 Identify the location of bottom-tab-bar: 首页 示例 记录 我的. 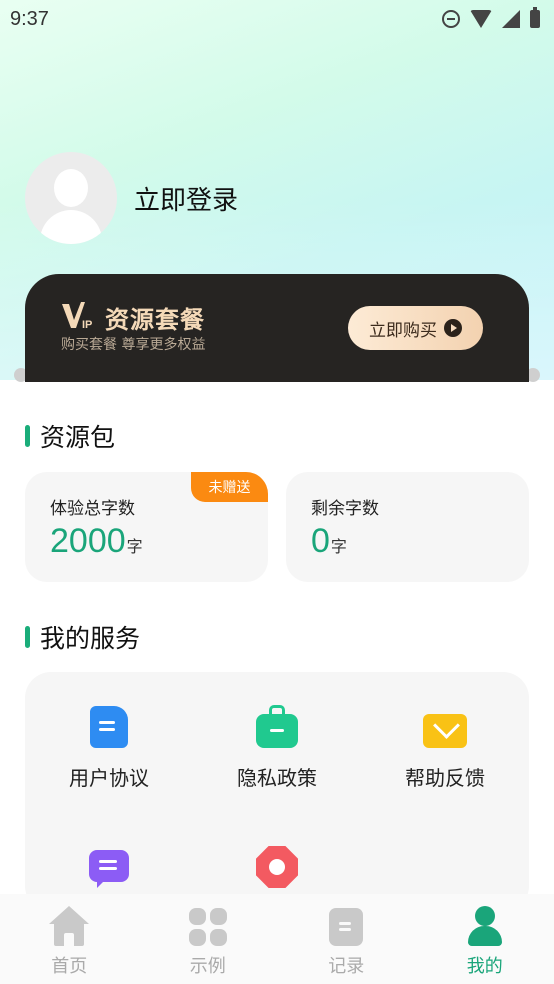
(277, 939).